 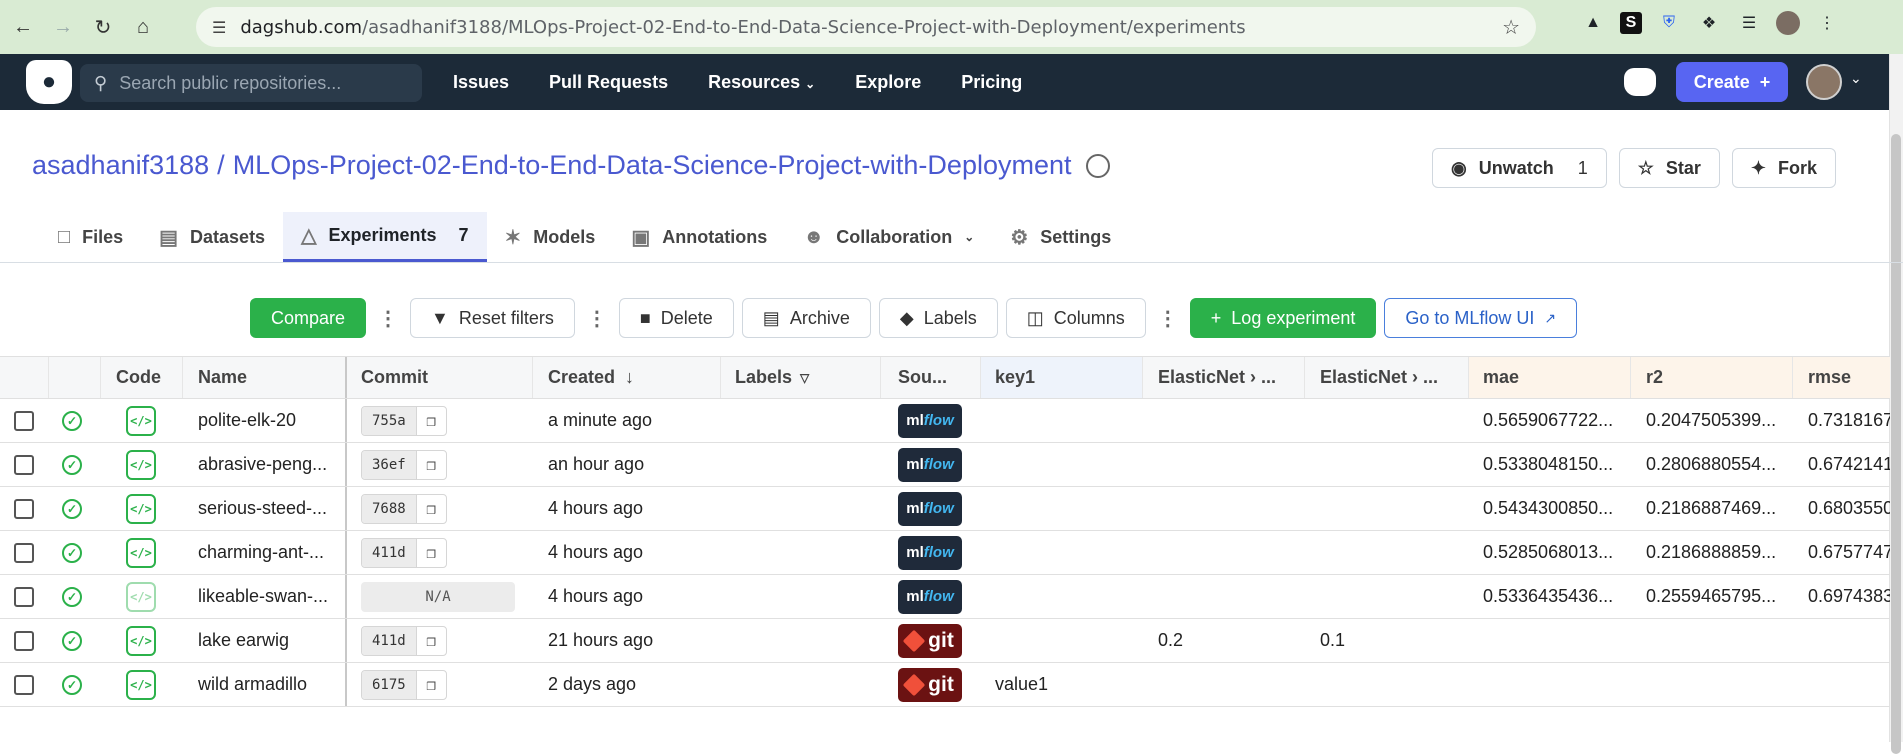 What do you see at coordinates (212, 237) in the screenshot?
I see `tab-datasets: ▤ Datasets` at bounding box center [212, 237].